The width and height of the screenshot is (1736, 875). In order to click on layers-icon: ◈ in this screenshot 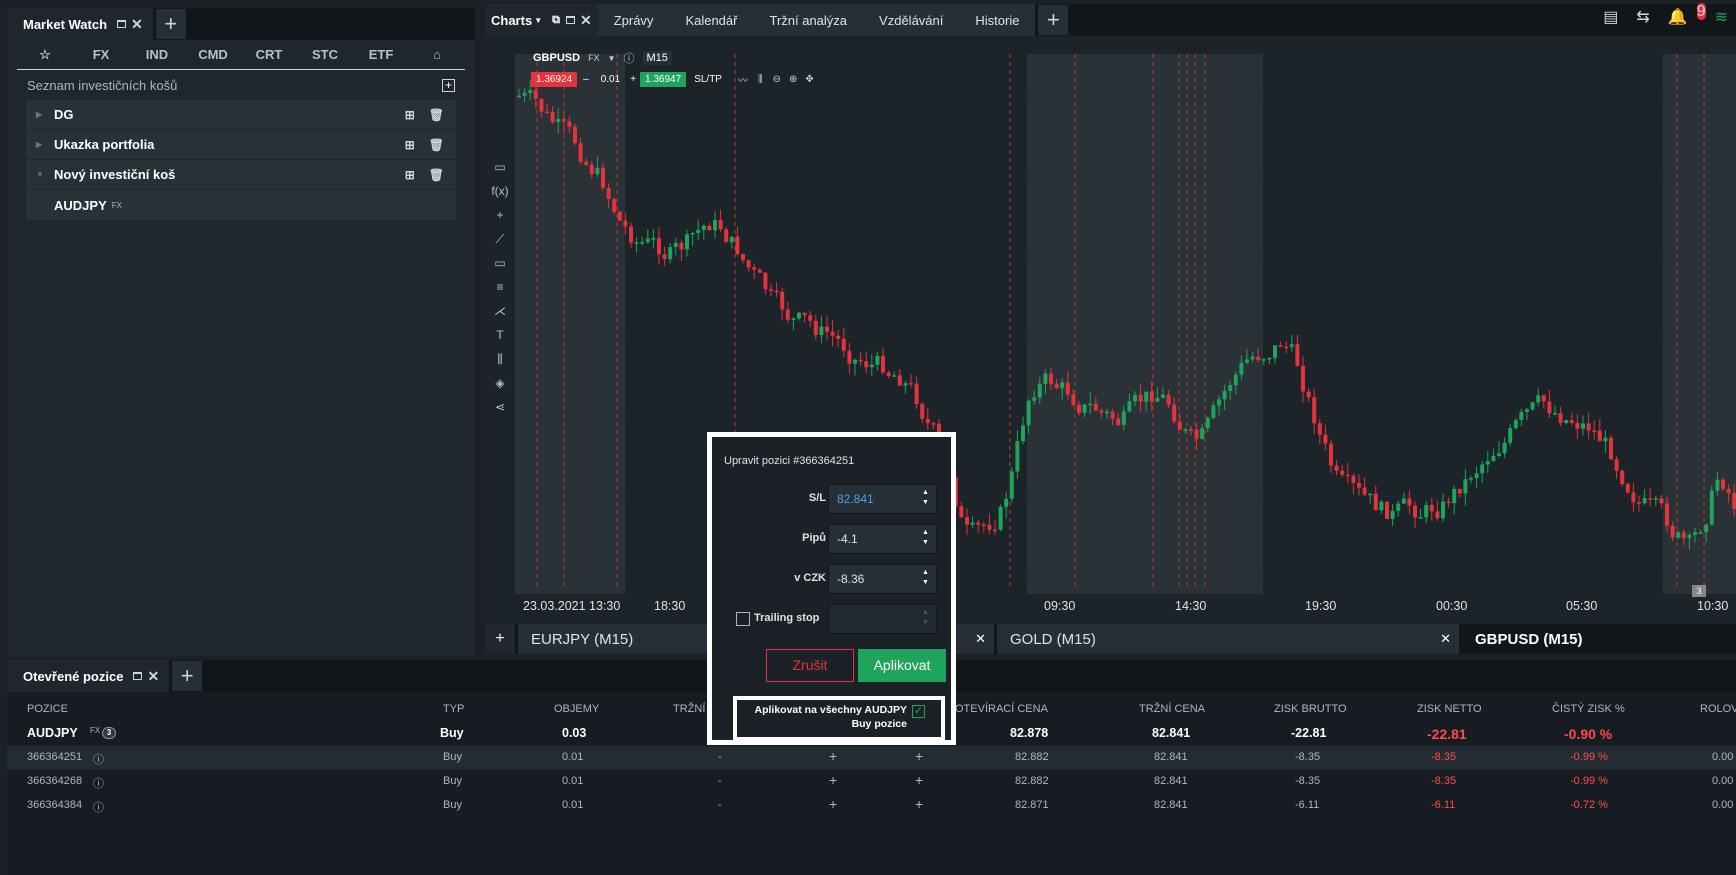, I will do `click(500, 388)`.